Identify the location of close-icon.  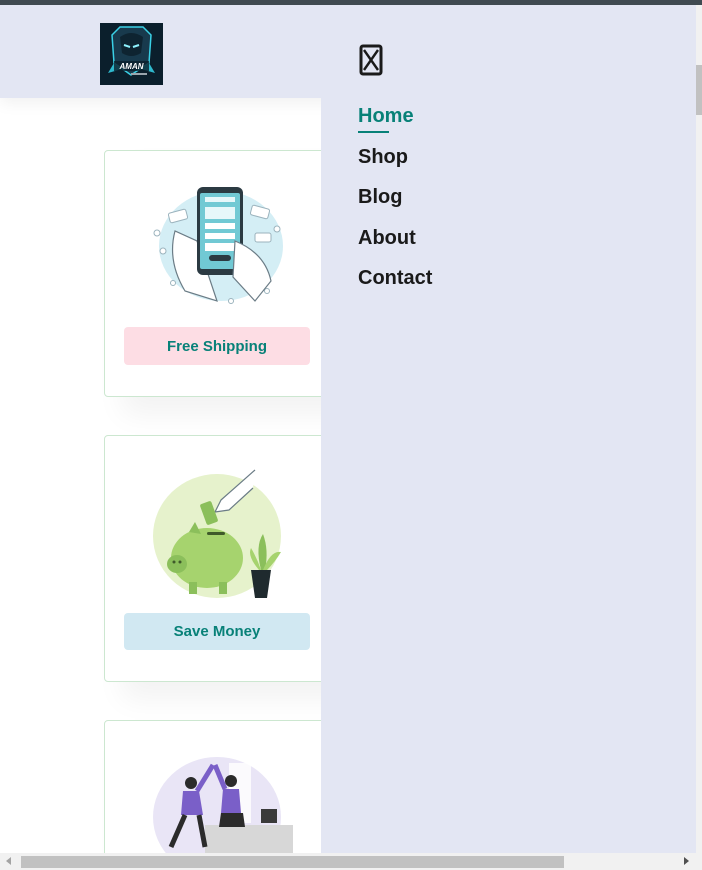
(371, 60).